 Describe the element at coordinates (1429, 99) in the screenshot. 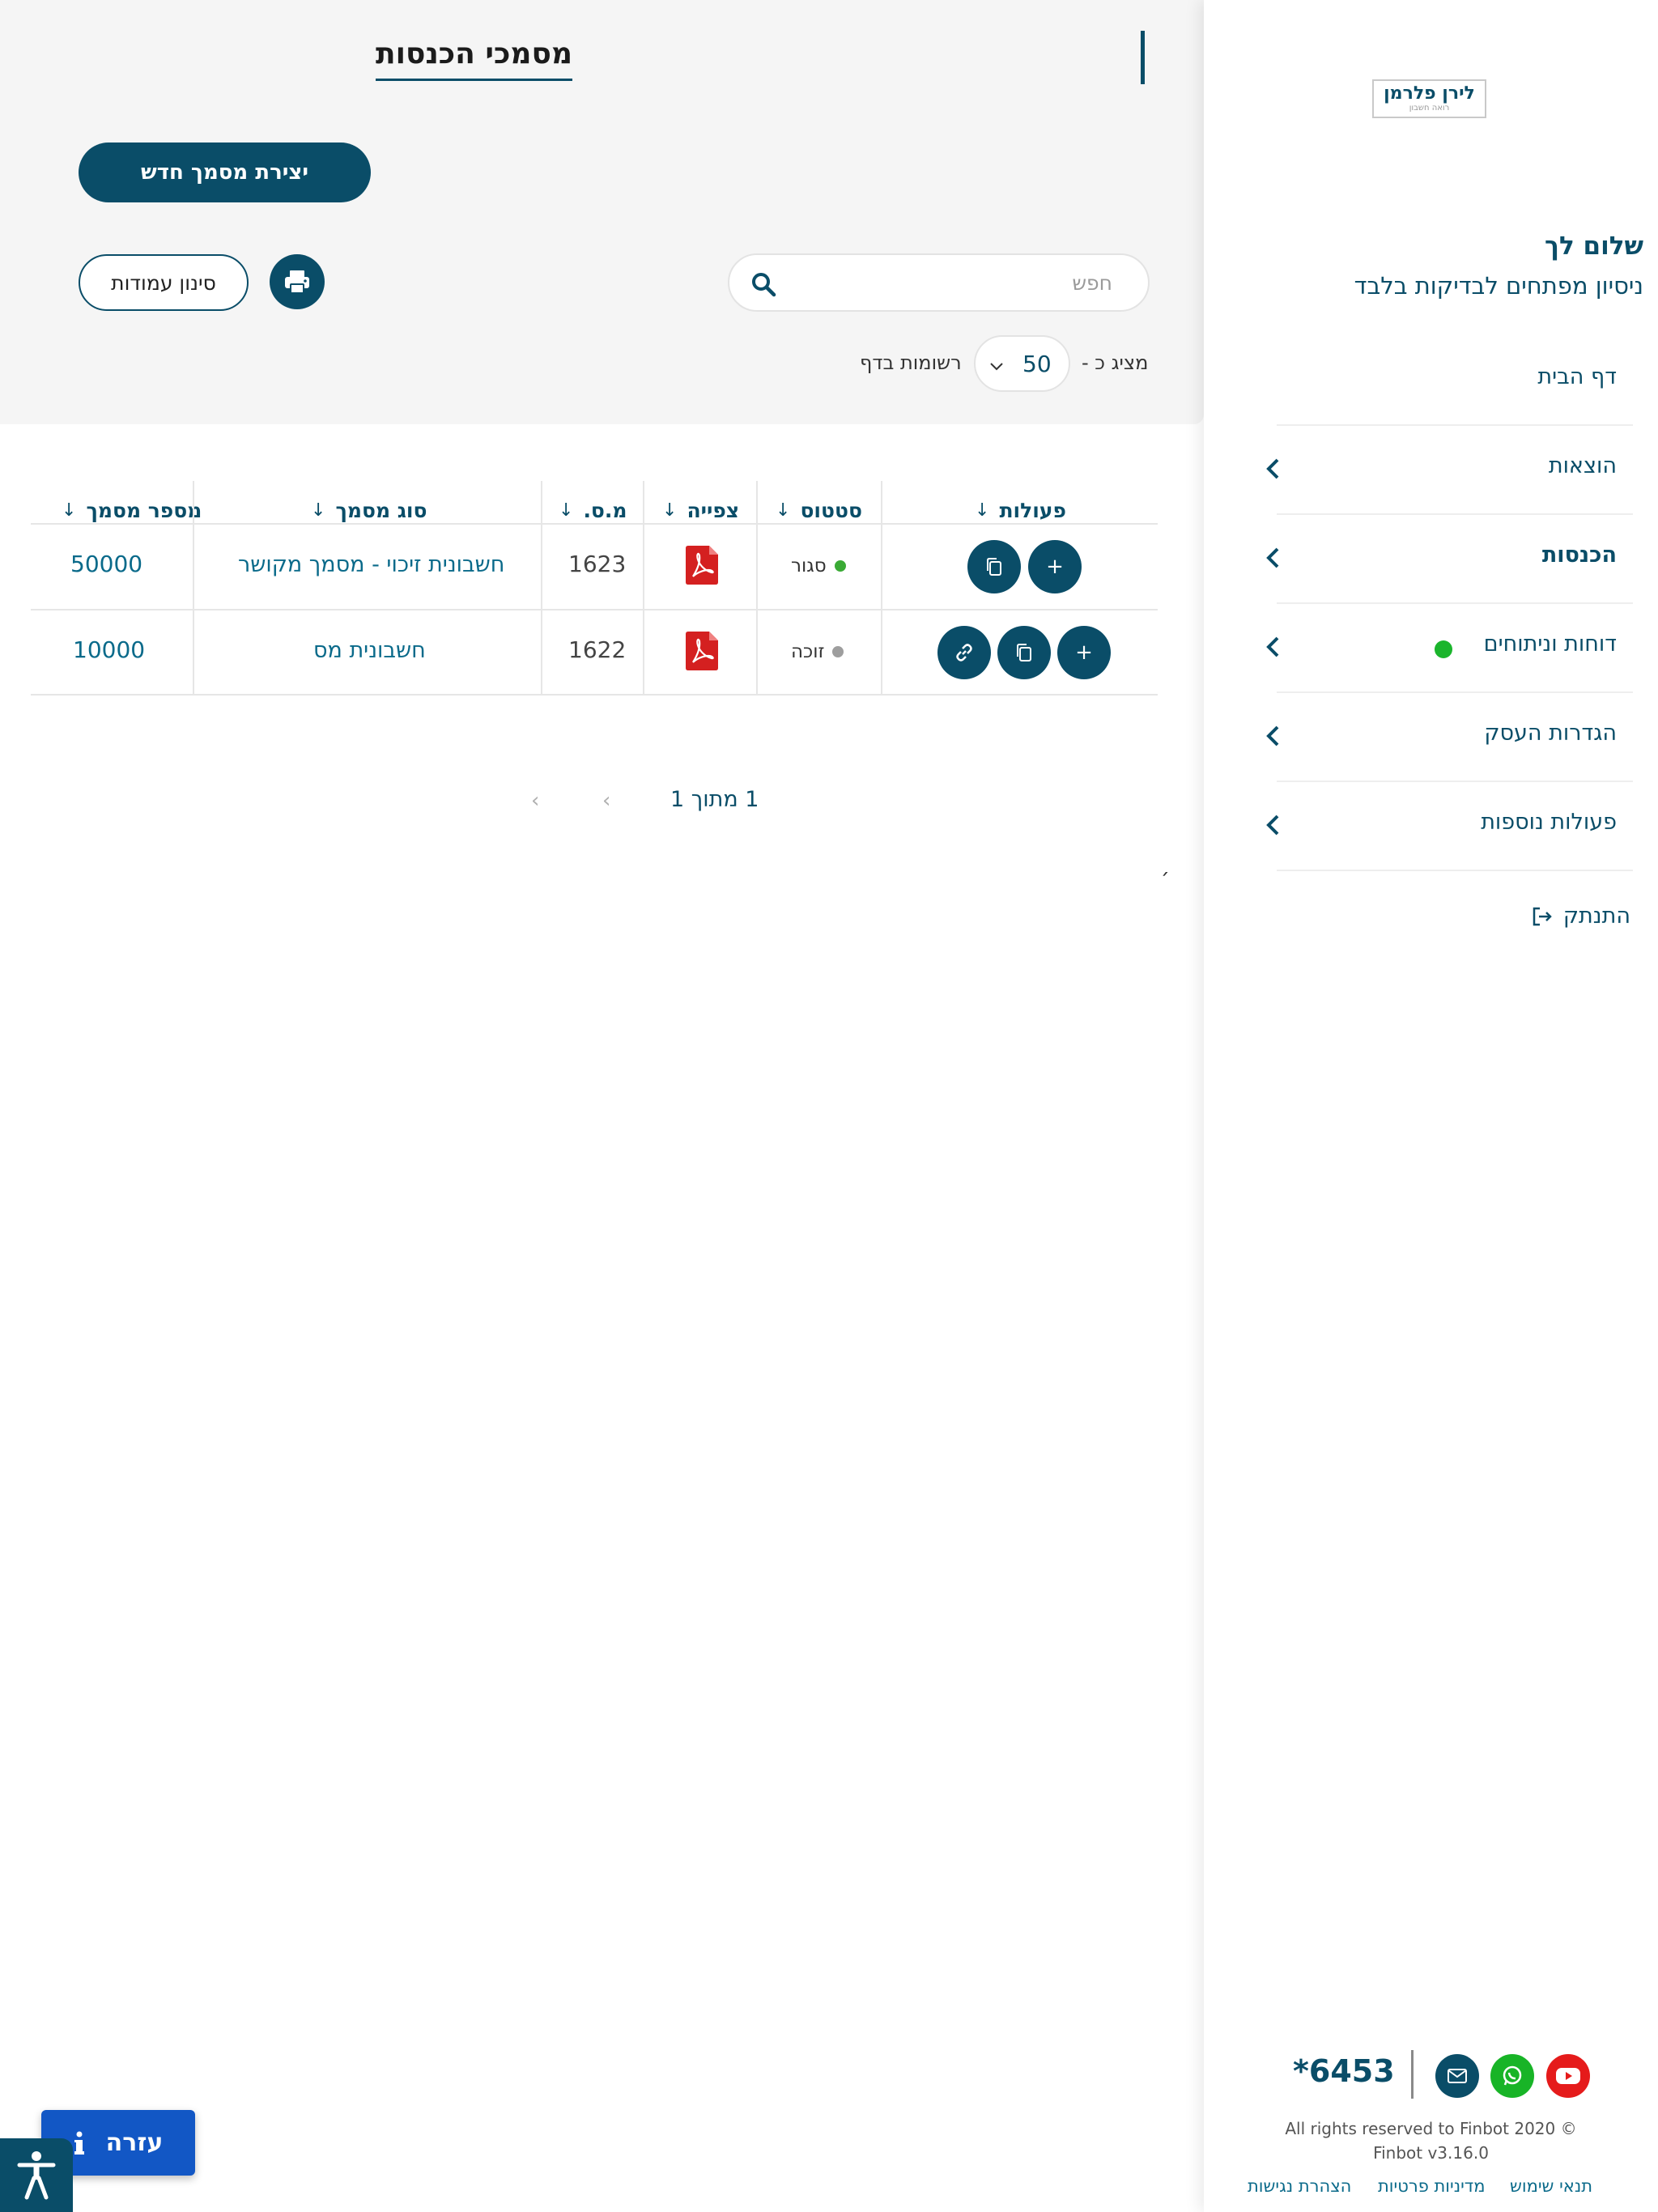

I see `company-logo: לירן פלרמן רואה חשבון` at that location.